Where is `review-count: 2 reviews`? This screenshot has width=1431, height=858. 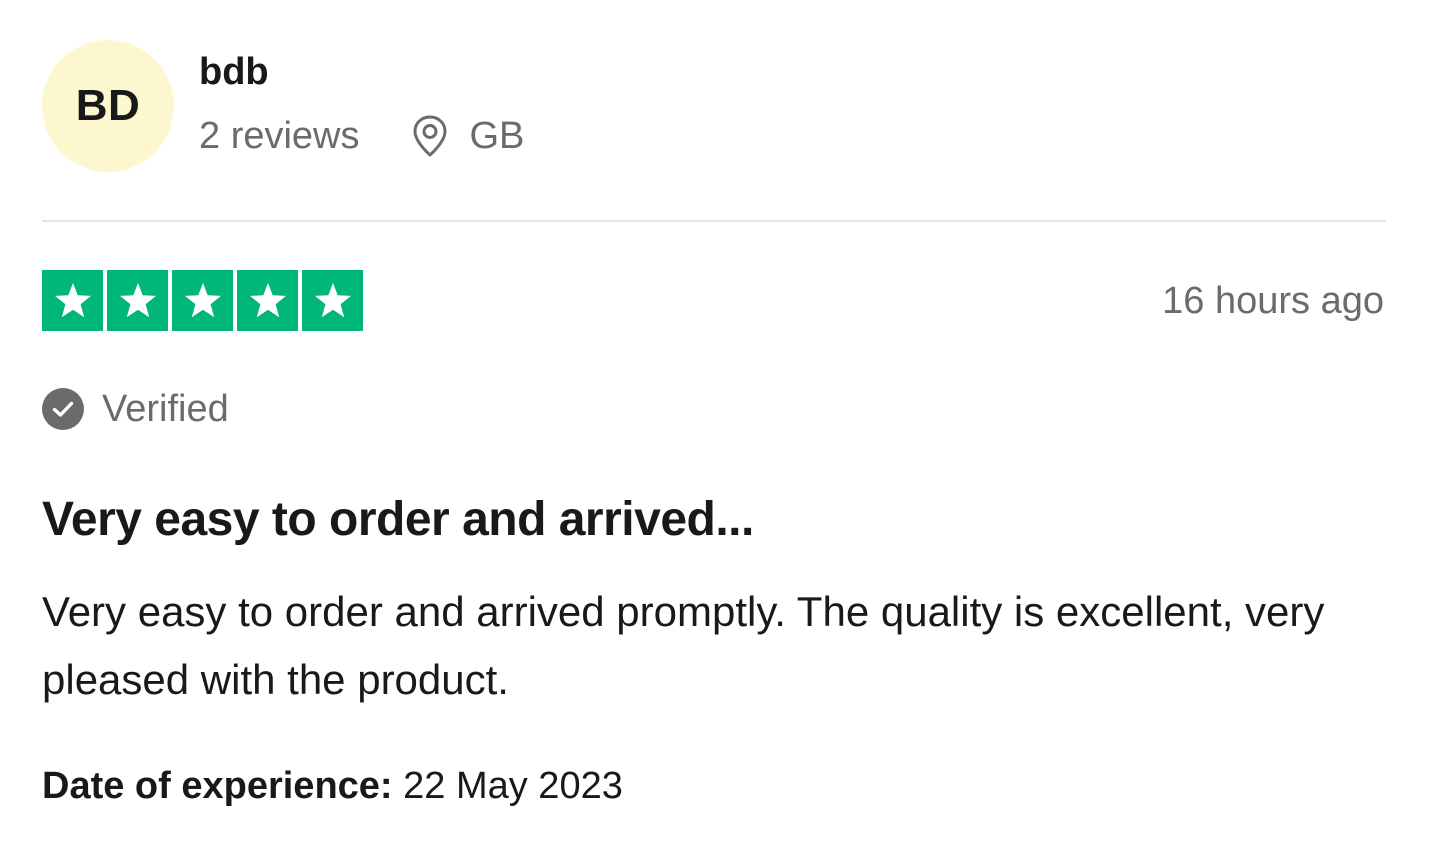
review-count: 2 reviews is located at coordinates (279, 136).